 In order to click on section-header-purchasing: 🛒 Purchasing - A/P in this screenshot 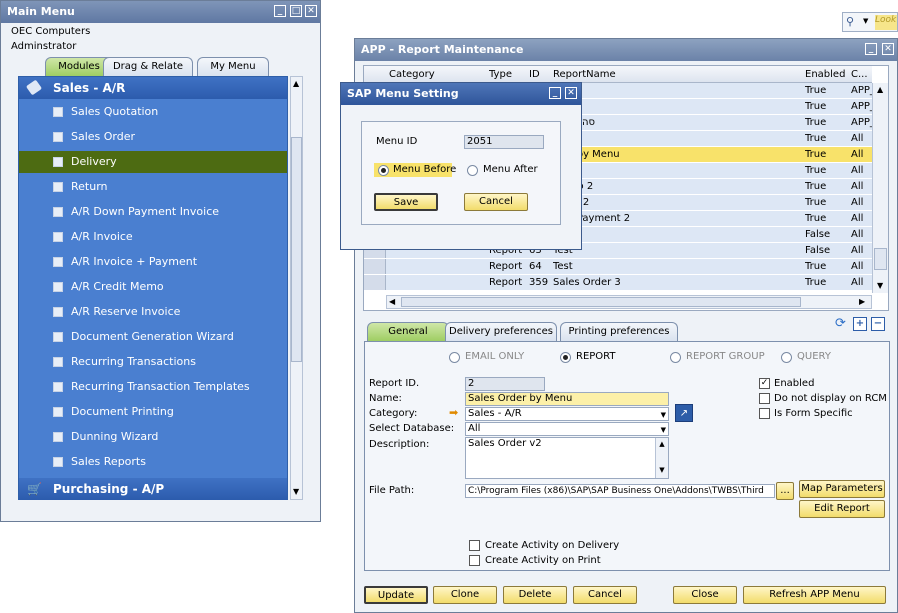, I will do `click(153, 489)`.